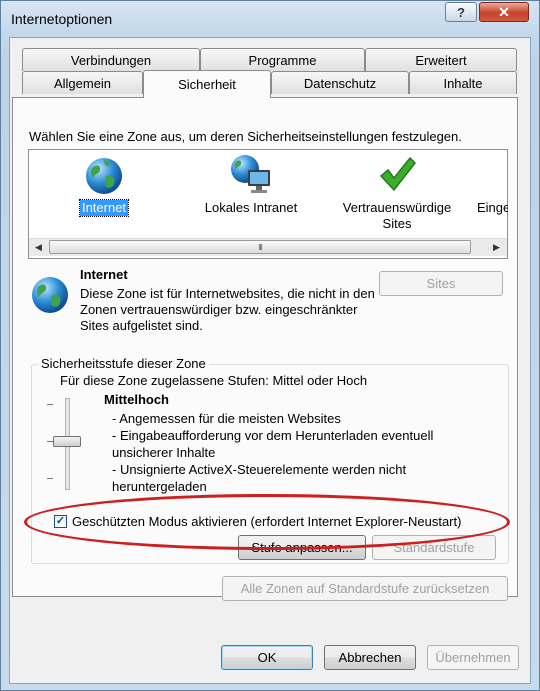 This screenshot has width=540, height=691. I want to click on zone-restricted-sites: Einge, so click(491, 208).